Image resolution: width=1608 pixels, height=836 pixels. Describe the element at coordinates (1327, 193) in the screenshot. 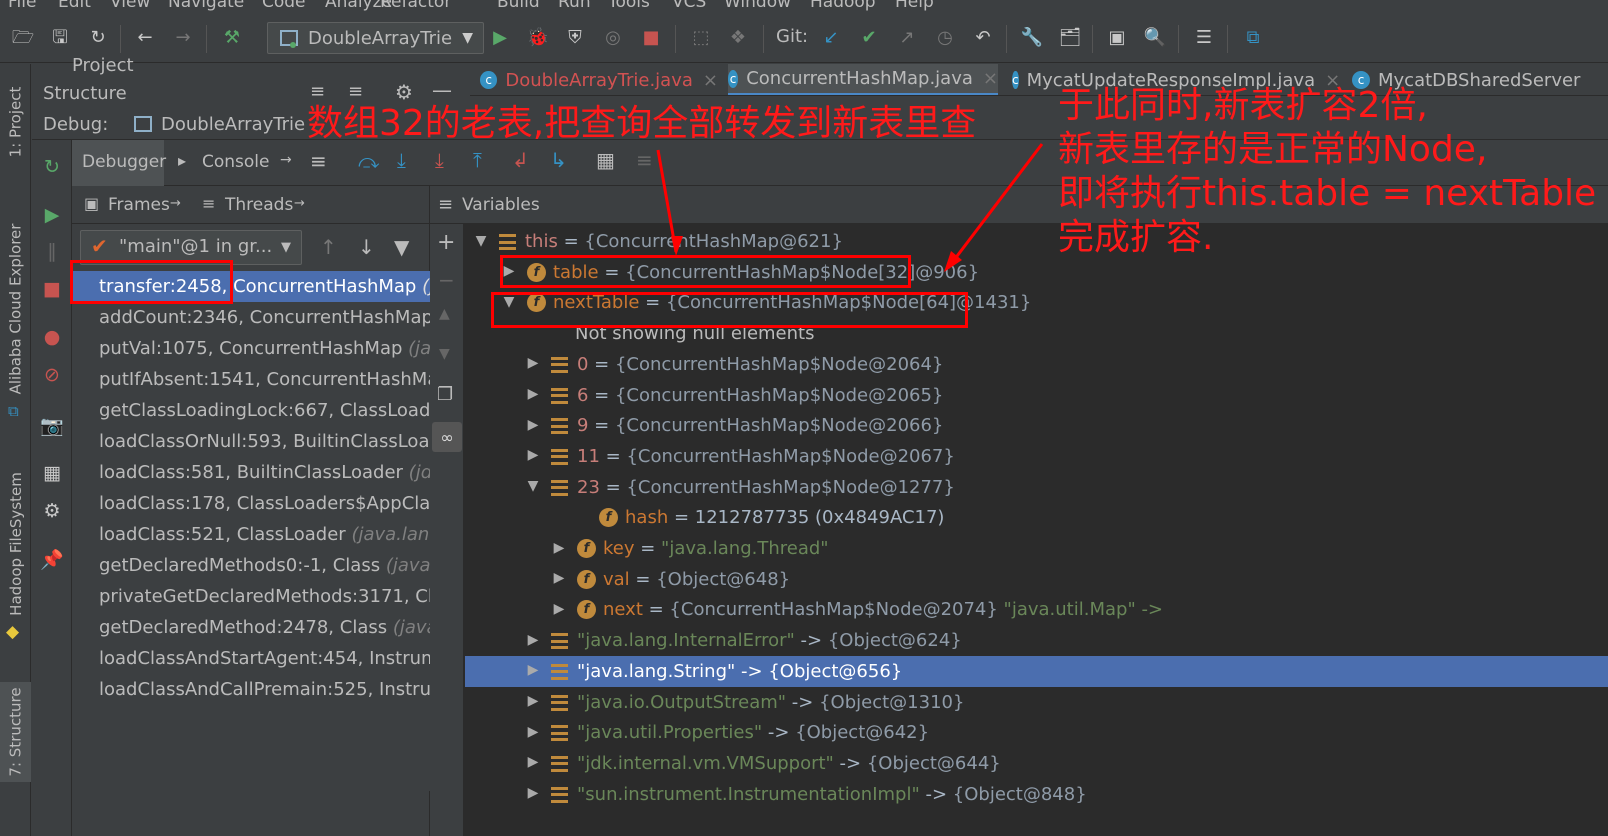

I see `annotation-right-line3: 即将执行this.table = nextTable` at that location.